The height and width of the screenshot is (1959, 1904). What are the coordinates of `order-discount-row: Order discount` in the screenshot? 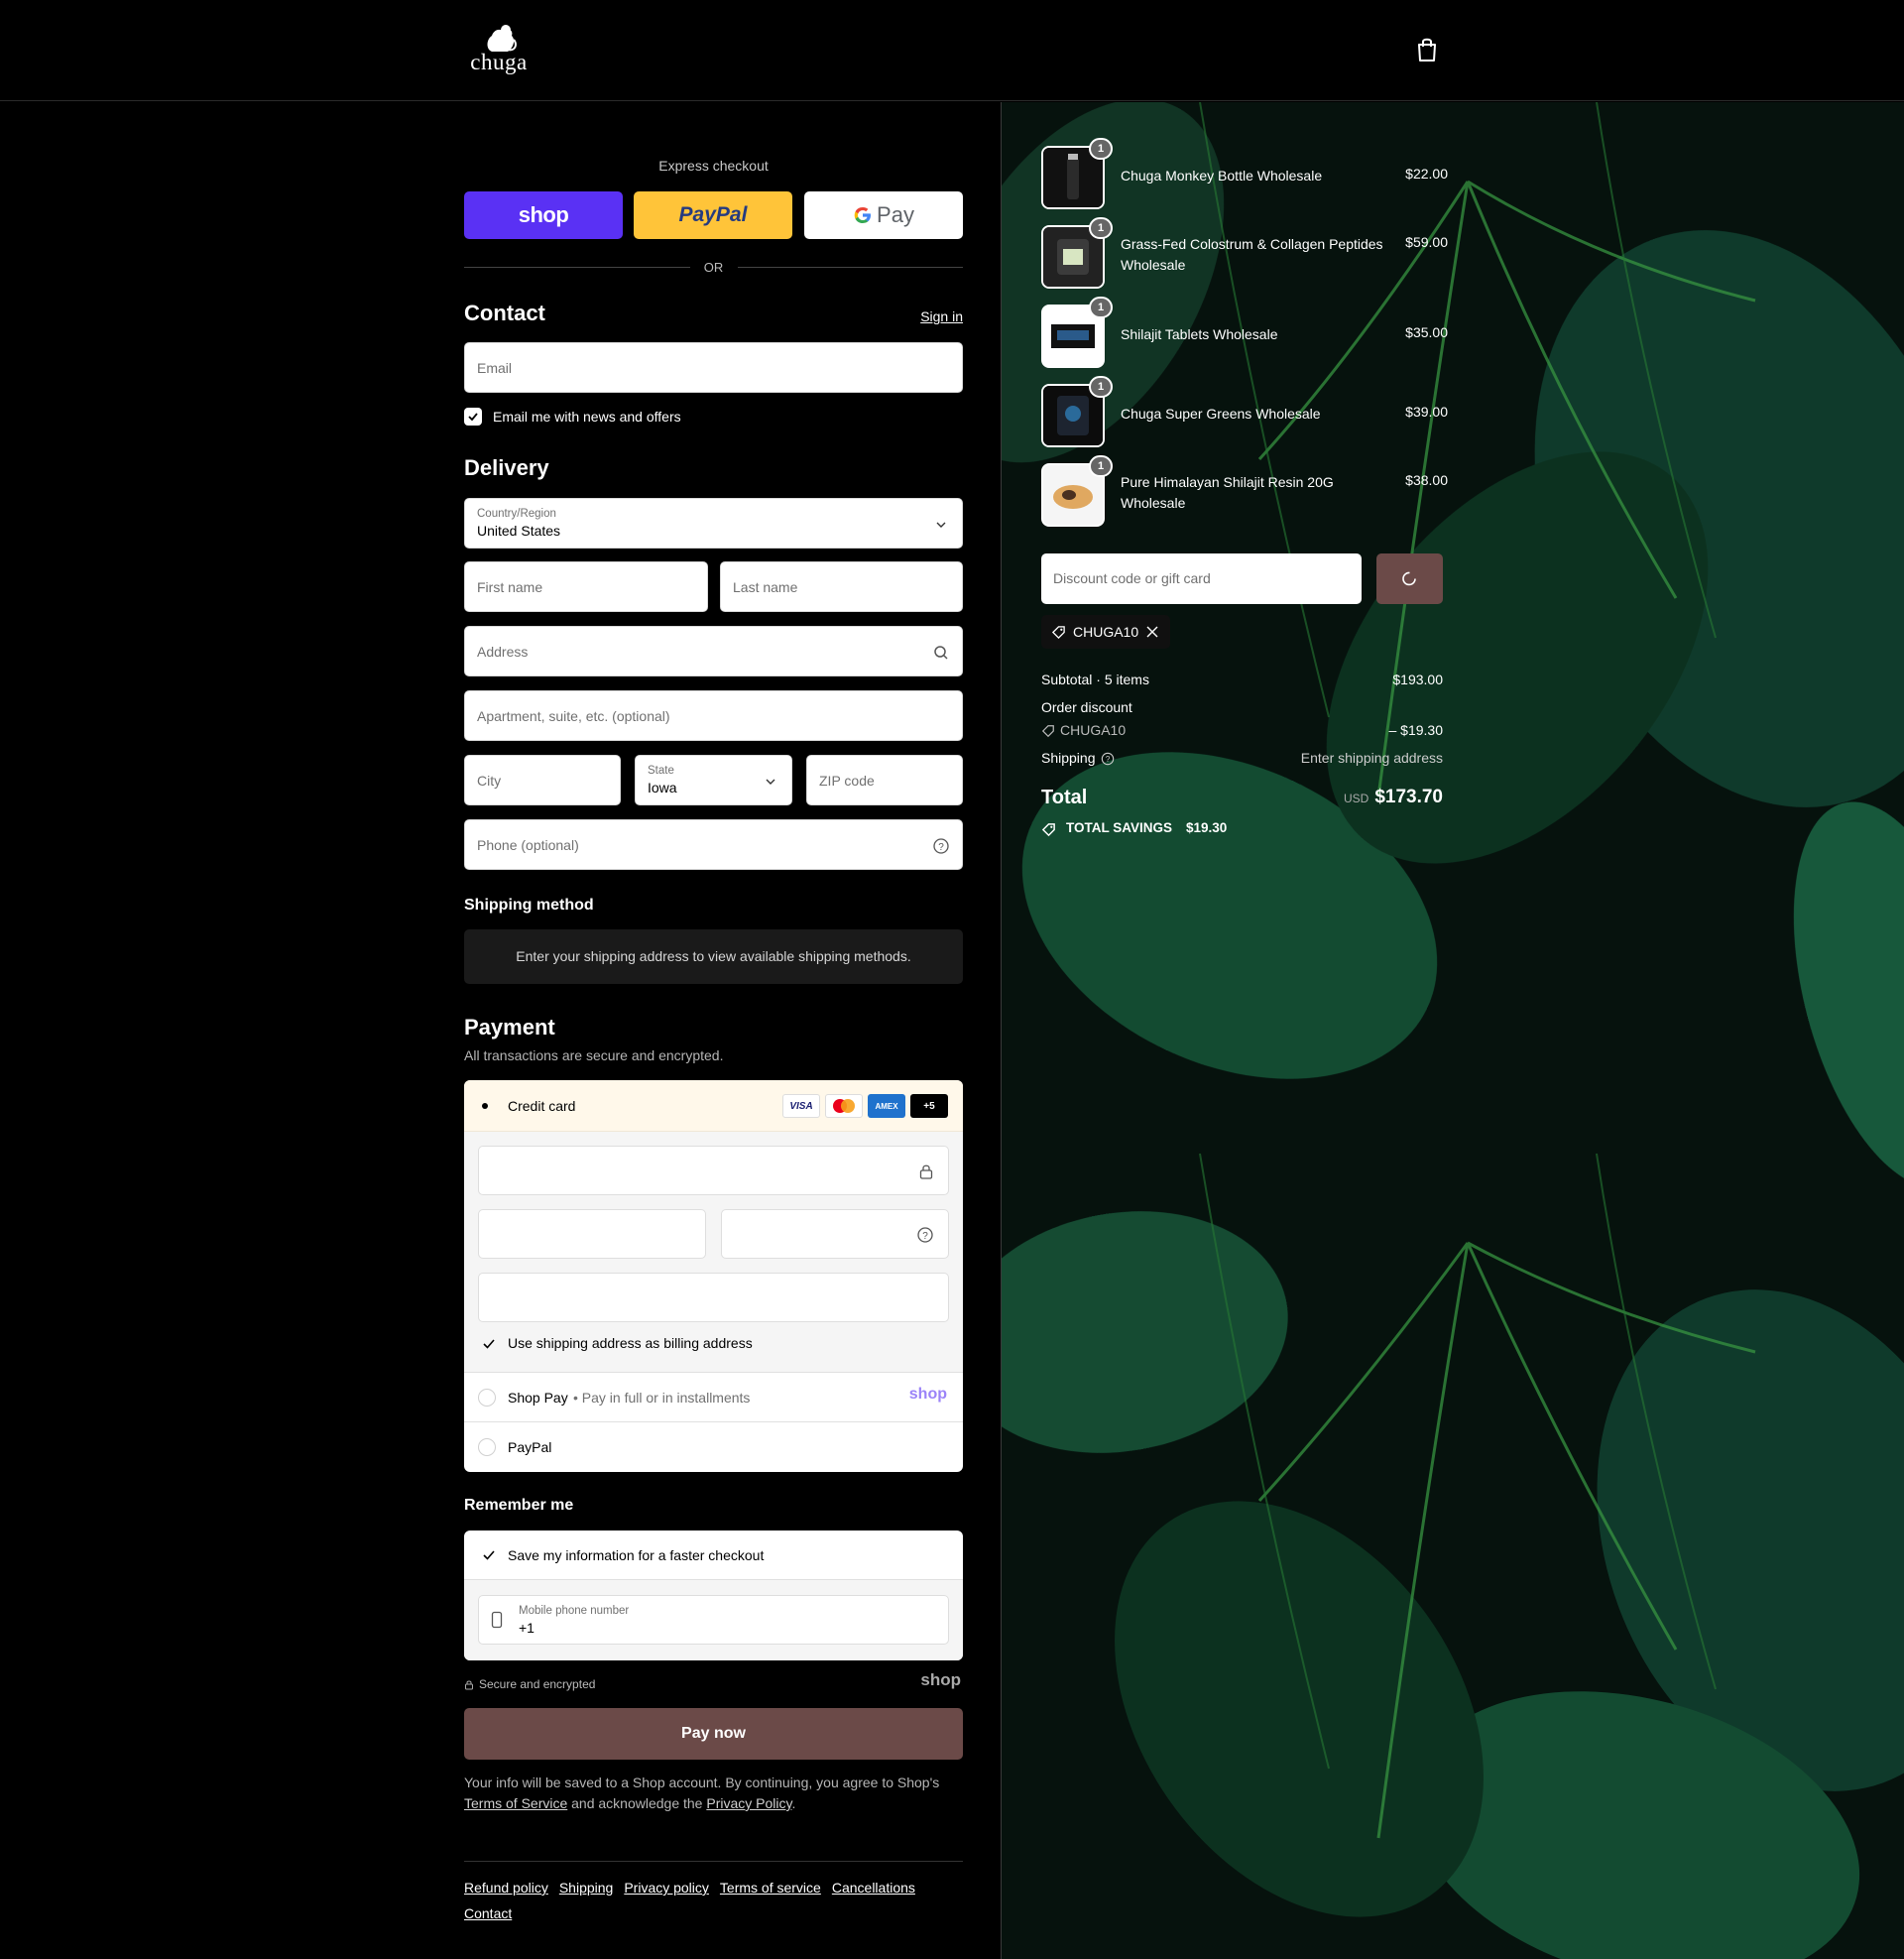 It's located at (1086, 707).